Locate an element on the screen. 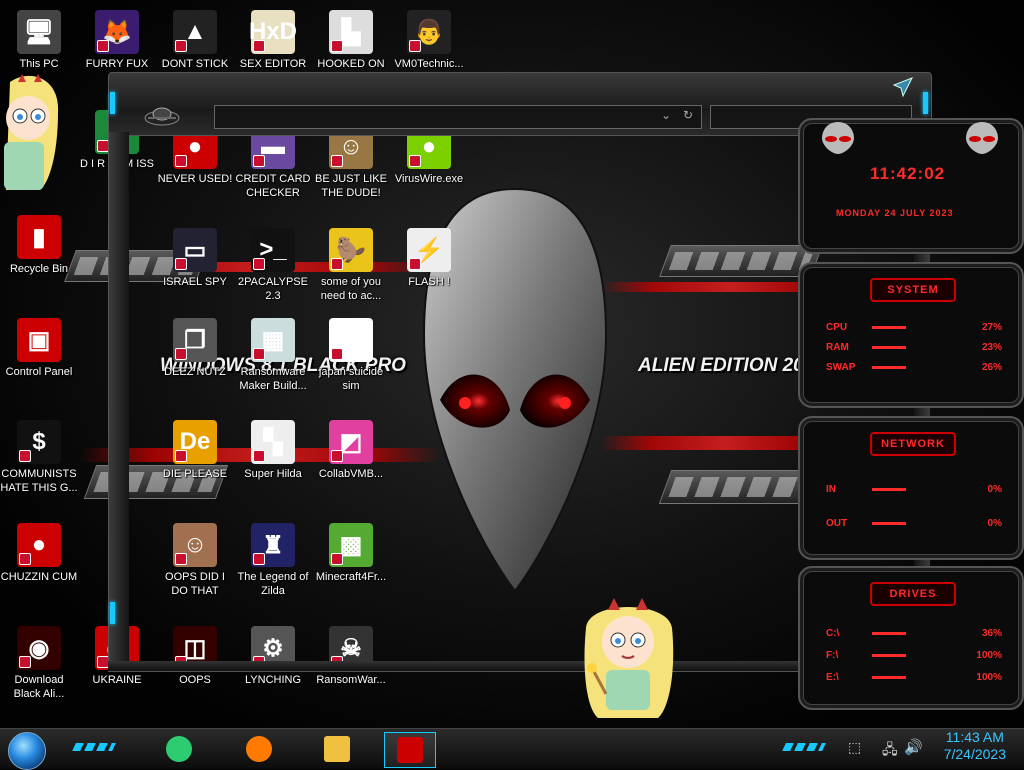  desktop-icon-label: HOOKED ON is located at coordinates (351, 64).